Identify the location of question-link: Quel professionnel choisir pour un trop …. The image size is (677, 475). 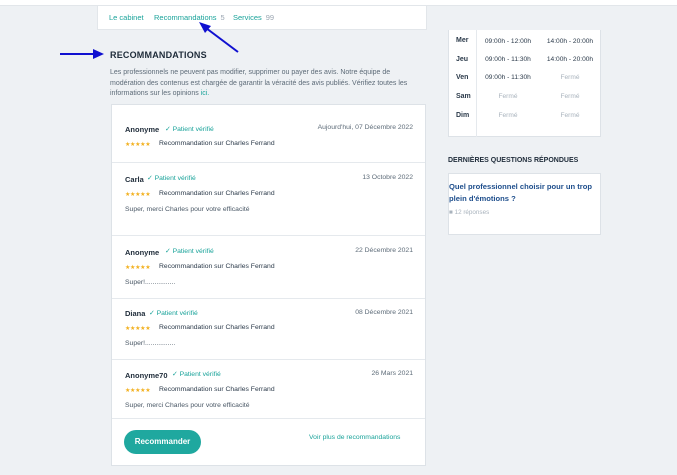
(523, 193).